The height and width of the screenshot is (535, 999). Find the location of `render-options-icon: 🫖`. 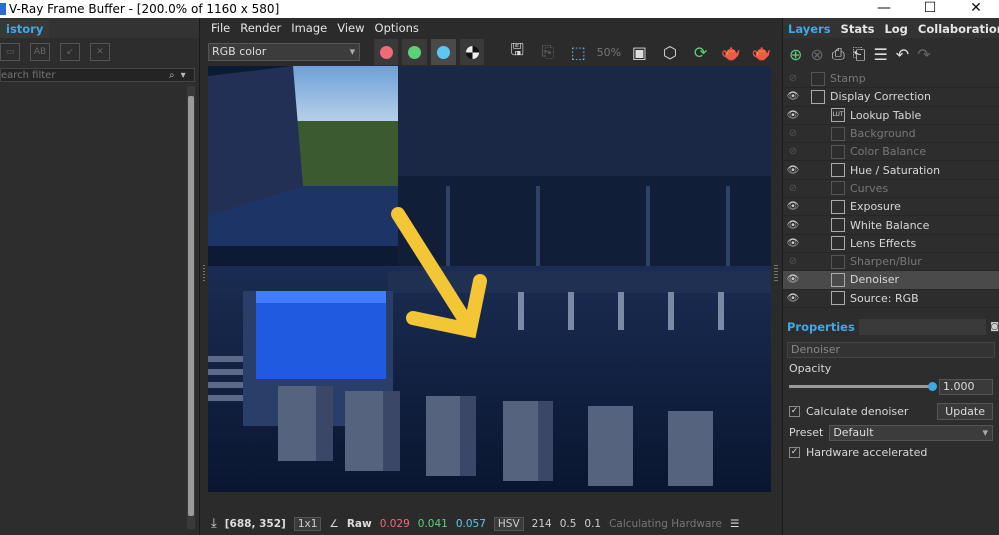

render-options-icon: 🫖 is located at coordinates (761, 52).